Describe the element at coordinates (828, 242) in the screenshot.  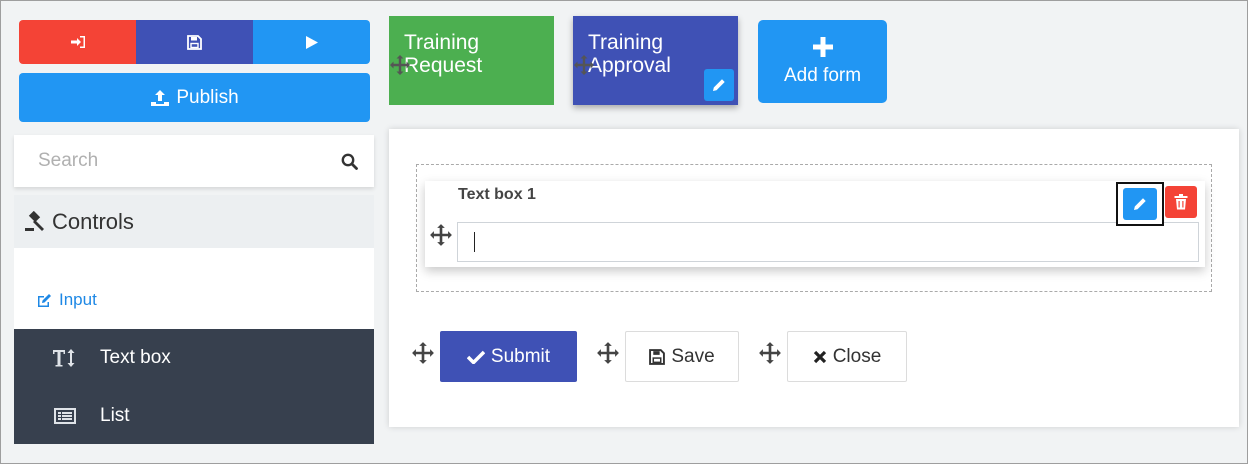
I see `text-box-field` at that location.